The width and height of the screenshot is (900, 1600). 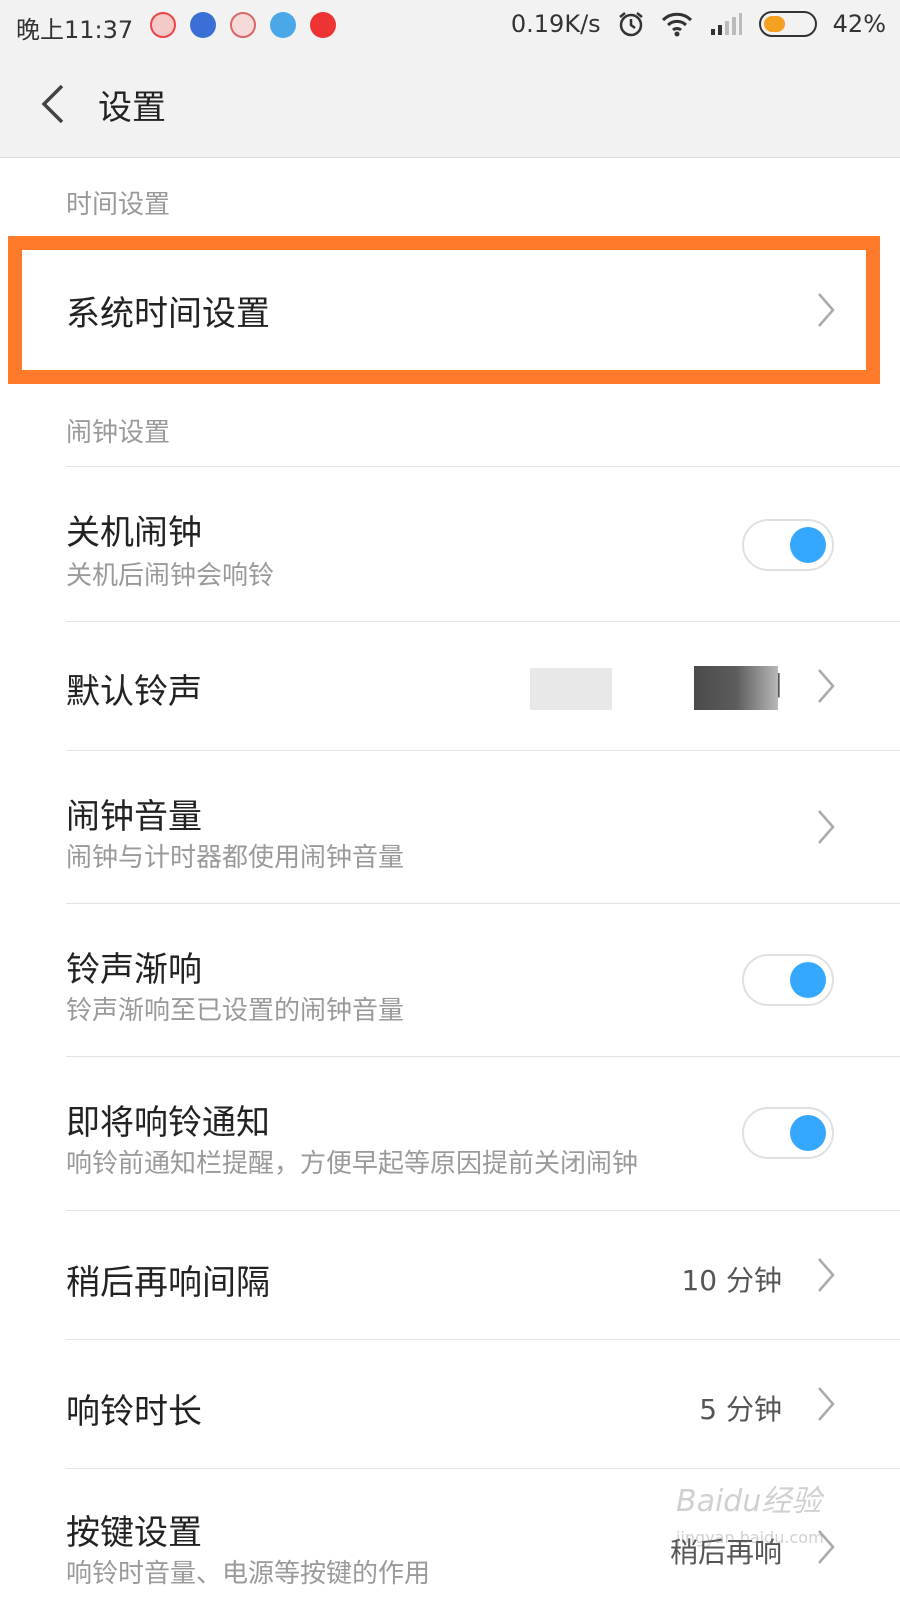 I want to click on status-bar: 晚上11:37 0.19K/s 42%, so click(x=450, y=26).